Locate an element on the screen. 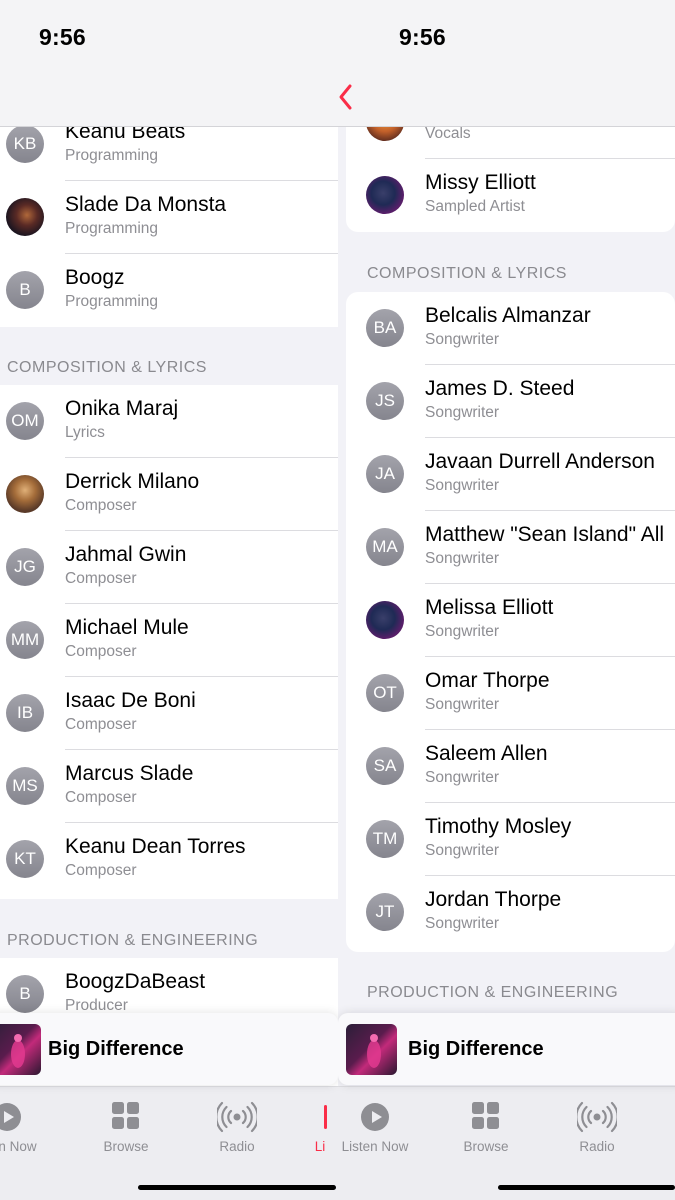 This screenshot has width=675, height=1200. now-playing-title: Big Difference is located at coordinates (116, 1049).